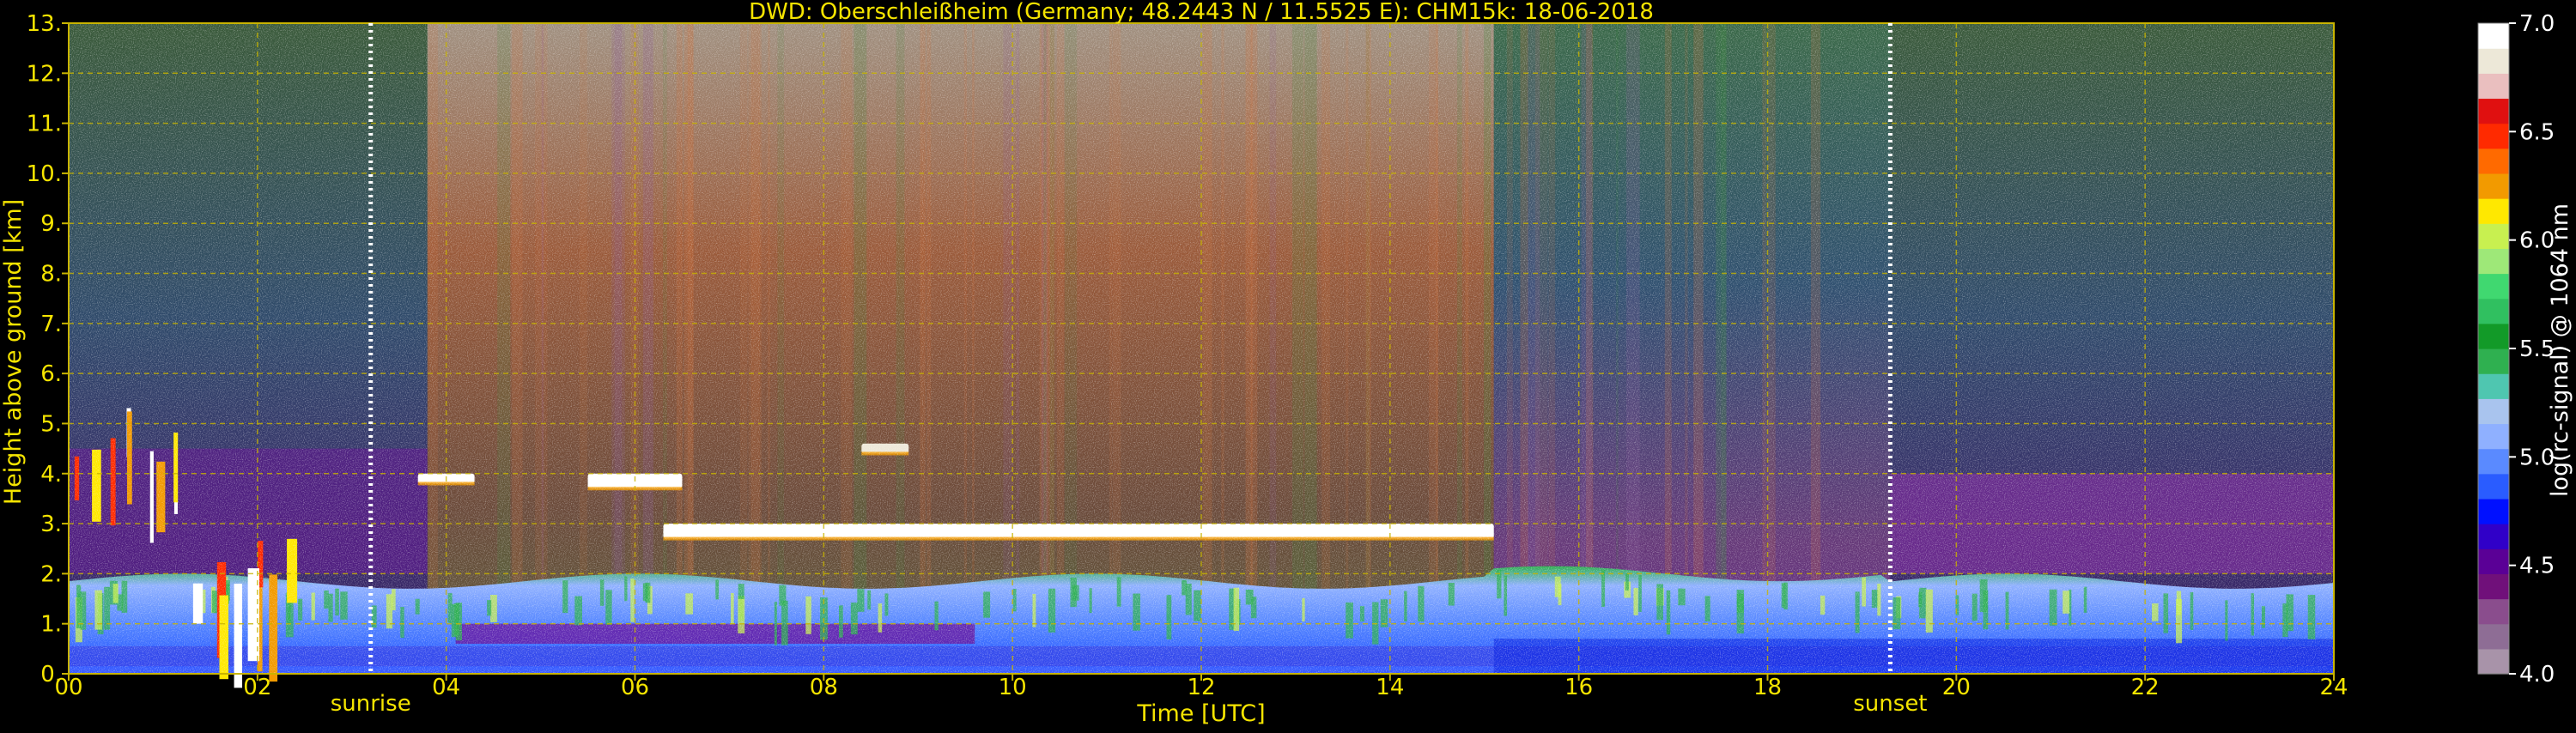  What do you see at coordinates (1579, 687) in the screenshot?
I see `x-tick-label: 16` at bounding box center [1579, 687].